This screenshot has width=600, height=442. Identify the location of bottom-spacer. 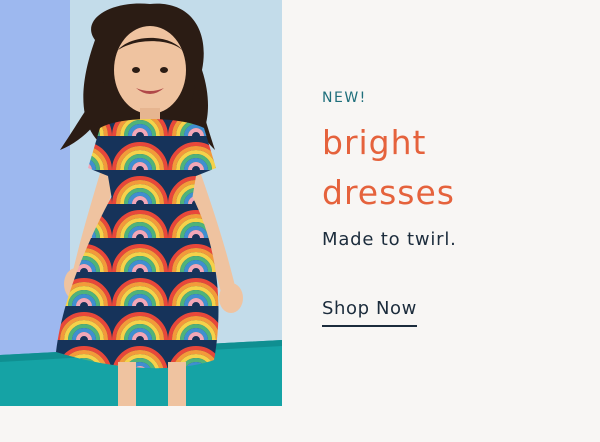
(300, 424).